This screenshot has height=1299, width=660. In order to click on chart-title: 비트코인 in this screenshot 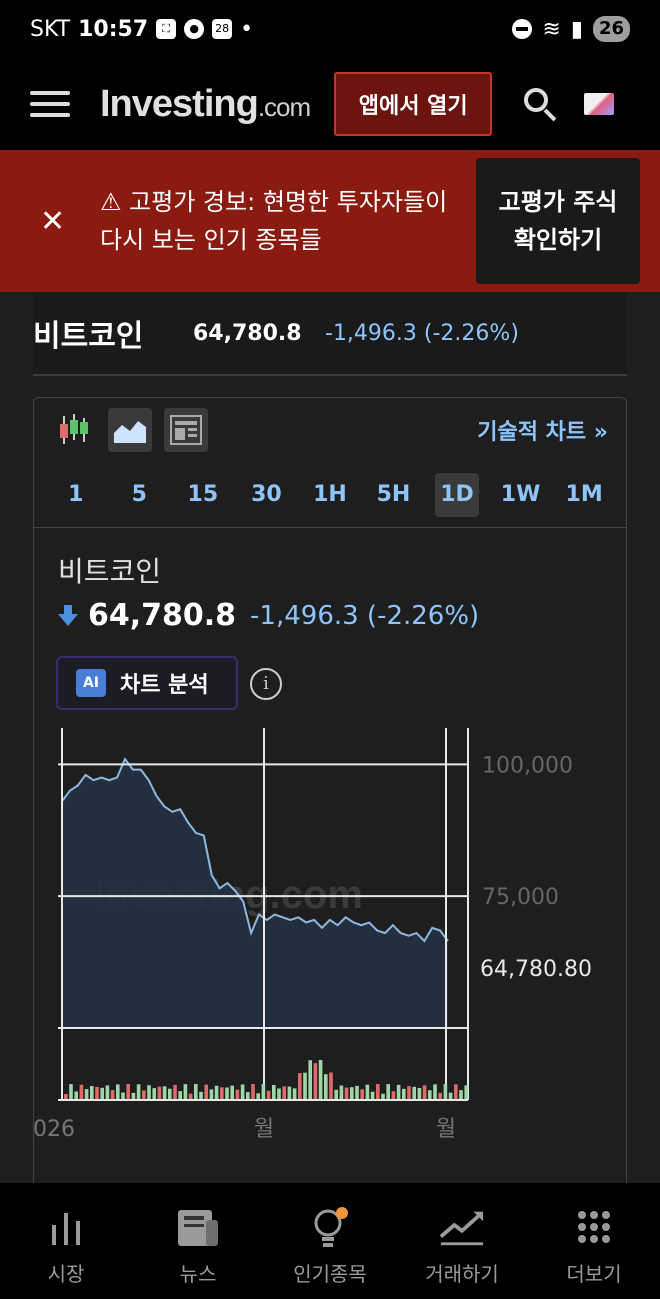, I will do `click(110, 571)`.